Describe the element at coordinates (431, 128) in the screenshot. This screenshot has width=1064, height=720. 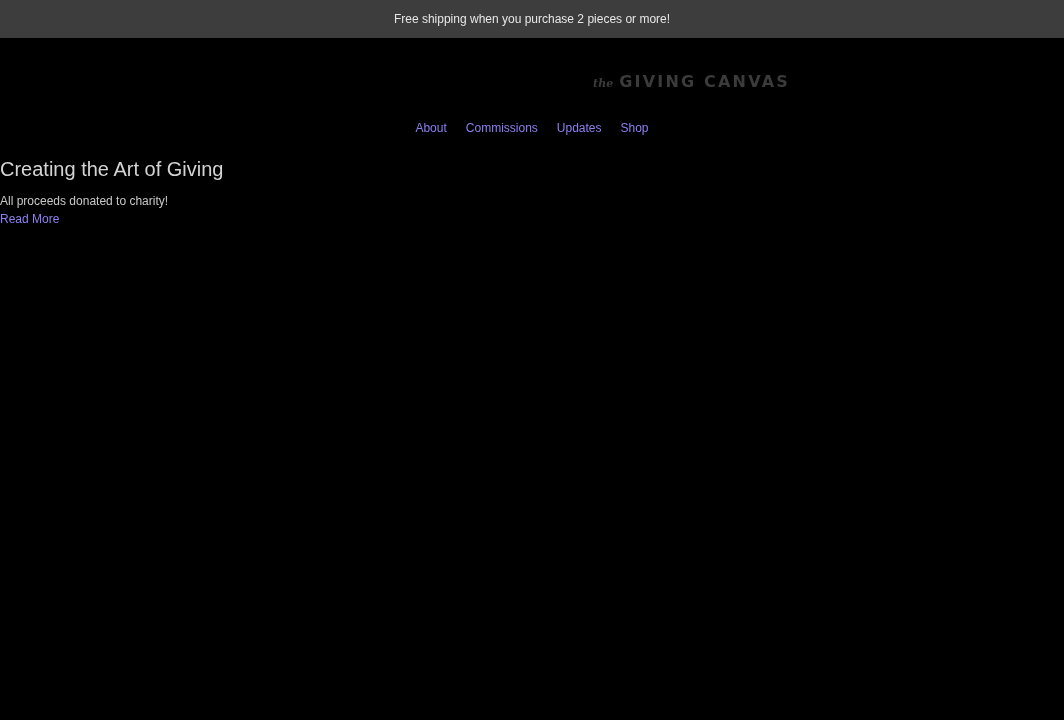
I see `nav-link: About` at that location.